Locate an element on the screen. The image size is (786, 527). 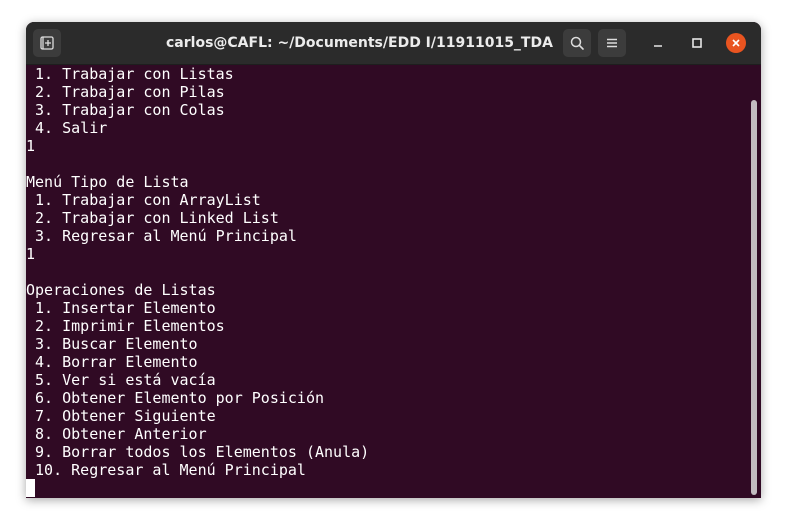
search-button is located at coordinates (577, 43).